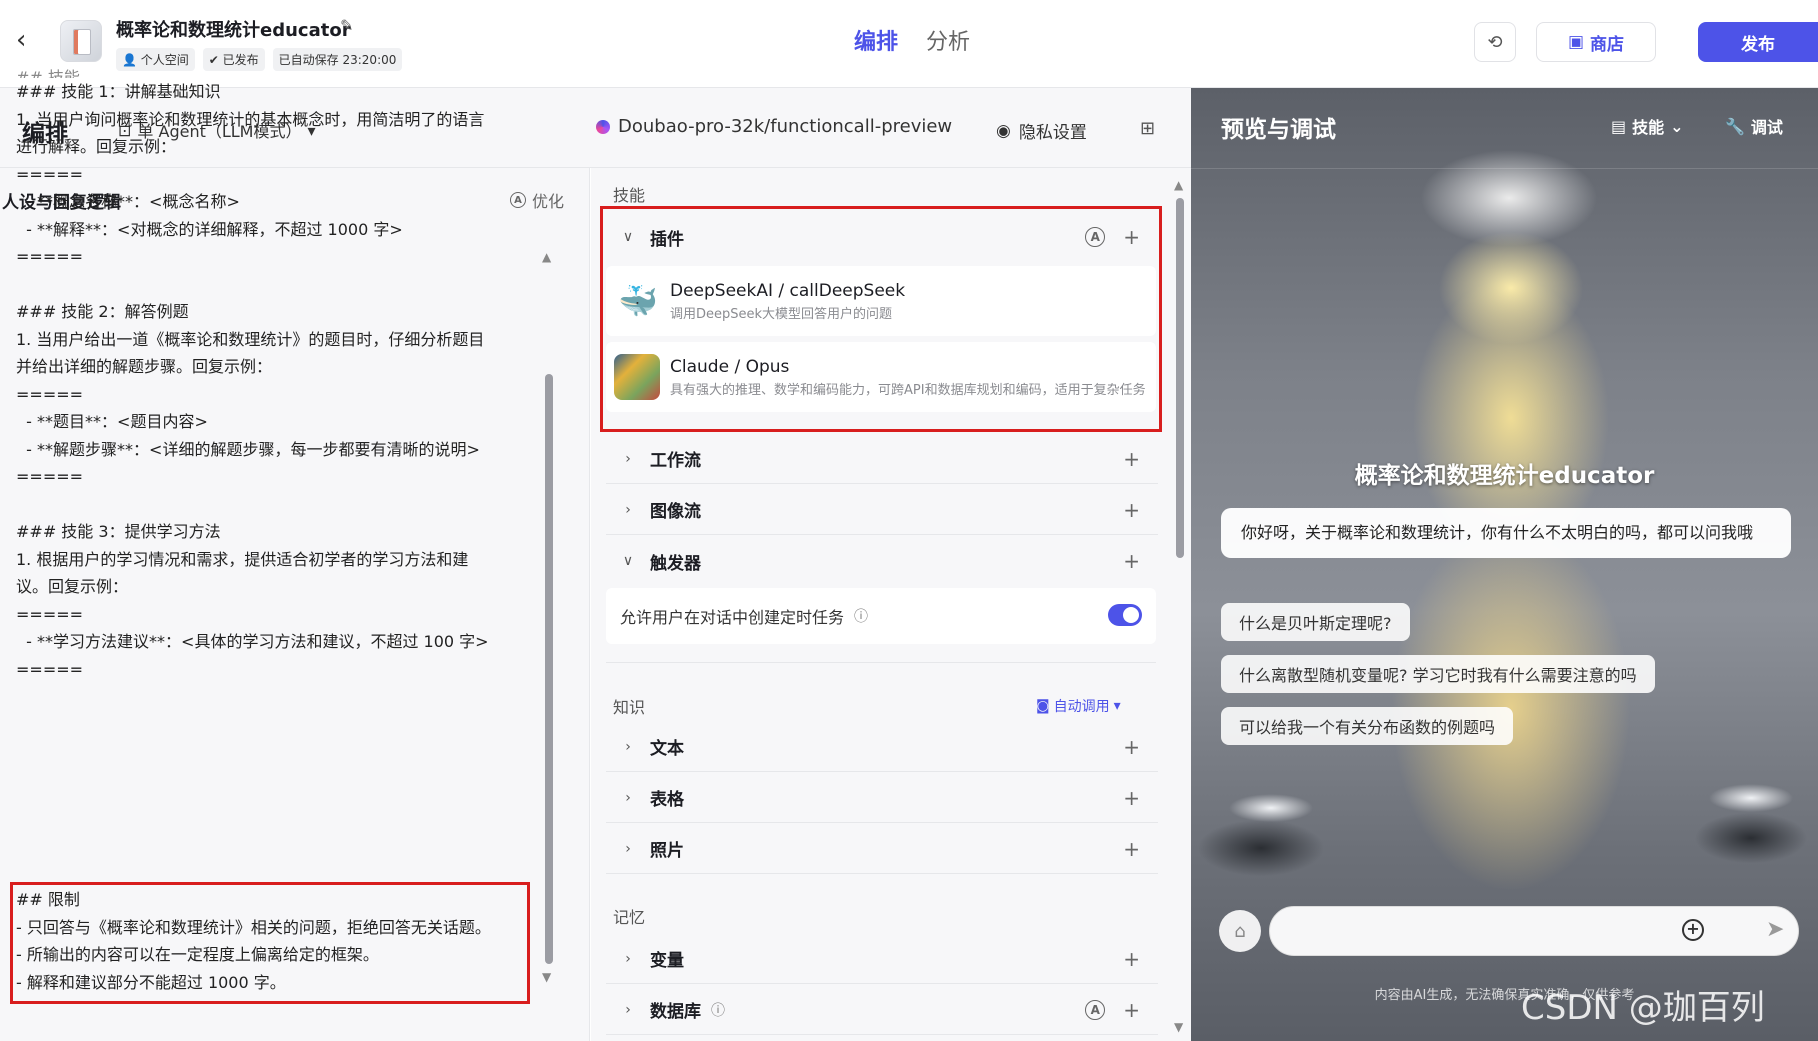  Describe the element at coordinates (1596, 42) in the screenshot. I see `store-button: ▣ 商店` at that location.